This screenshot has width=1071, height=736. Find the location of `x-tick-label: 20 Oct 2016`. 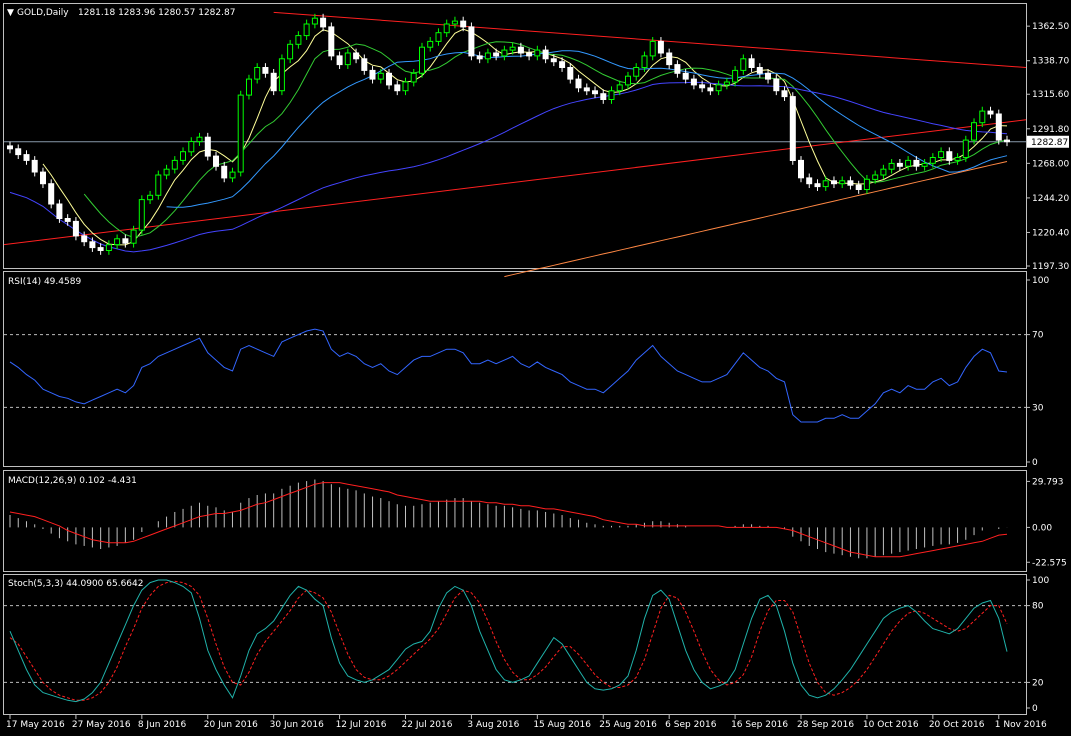

x-tick-label: 20 Oct 2016 is located at coordinates (957, 725).